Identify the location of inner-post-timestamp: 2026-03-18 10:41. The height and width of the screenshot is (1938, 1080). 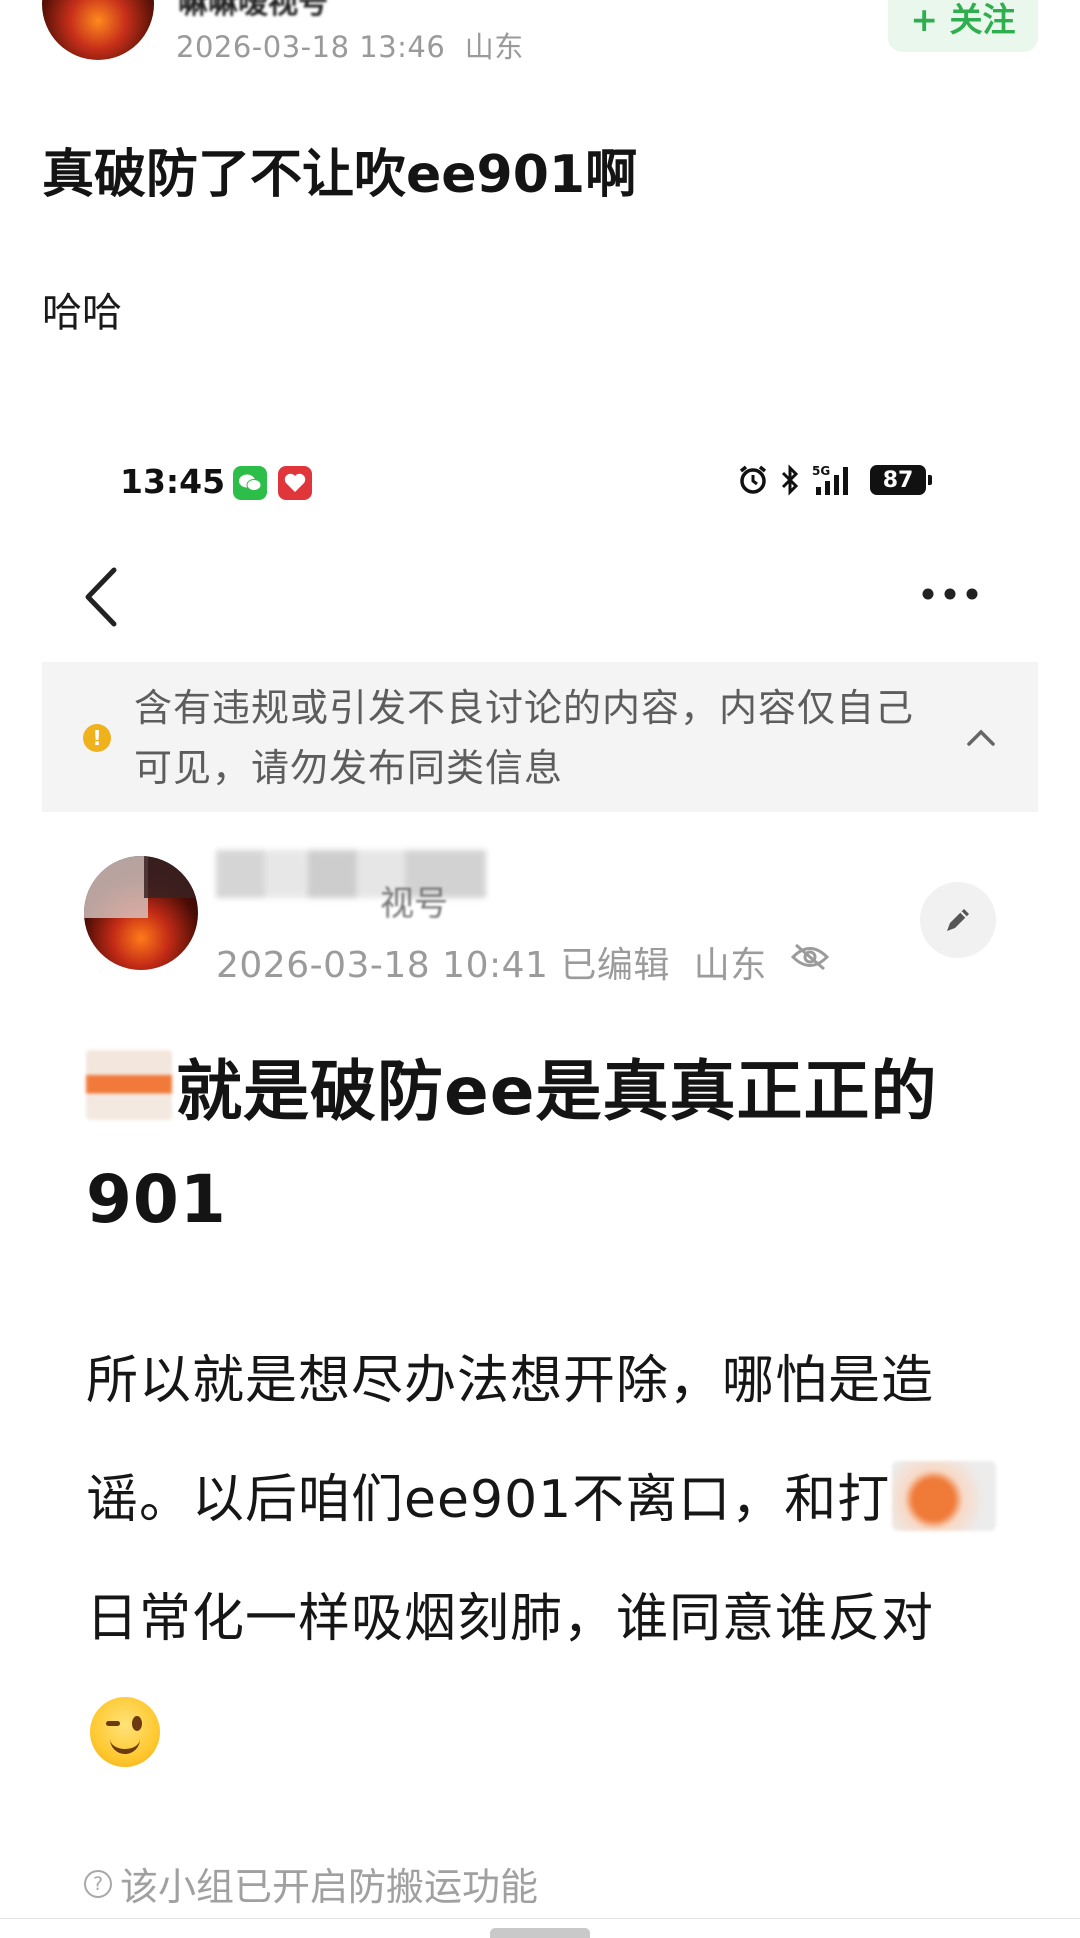
(382, 965).